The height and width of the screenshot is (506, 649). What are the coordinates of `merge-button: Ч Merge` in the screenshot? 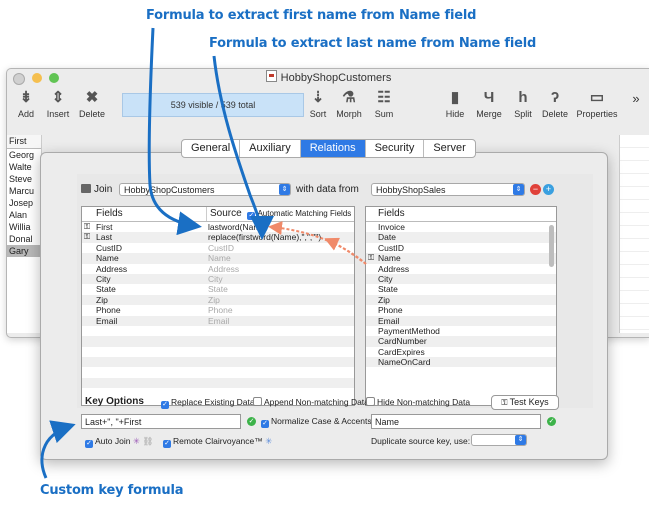 It's located at (489, 103).